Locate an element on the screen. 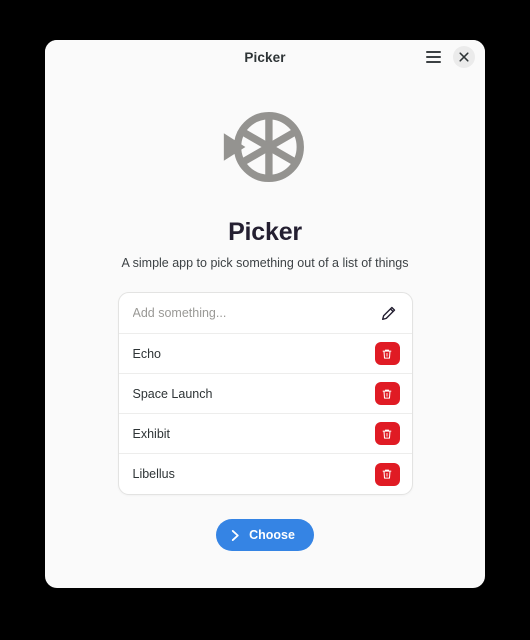 The image size is (530, 640). choose-button-label: Choose is located at coordinates (272, 535).